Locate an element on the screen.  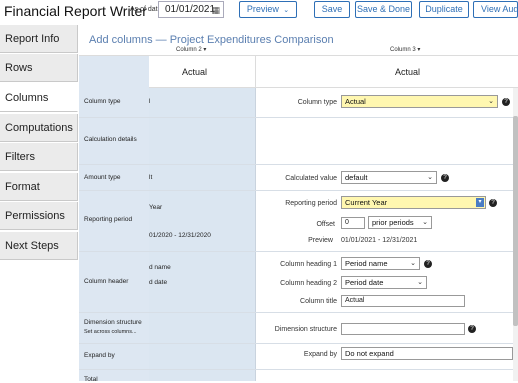
offset-label: Offset is located at coordinates (325, 224).